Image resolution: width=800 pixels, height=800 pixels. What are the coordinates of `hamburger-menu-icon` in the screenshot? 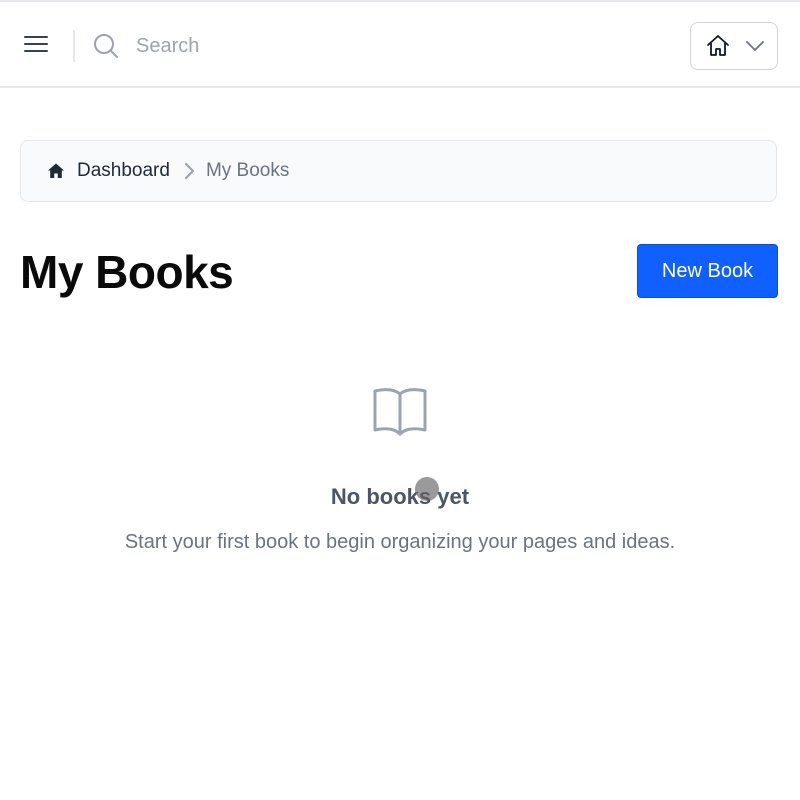 It's located at (36, 44).